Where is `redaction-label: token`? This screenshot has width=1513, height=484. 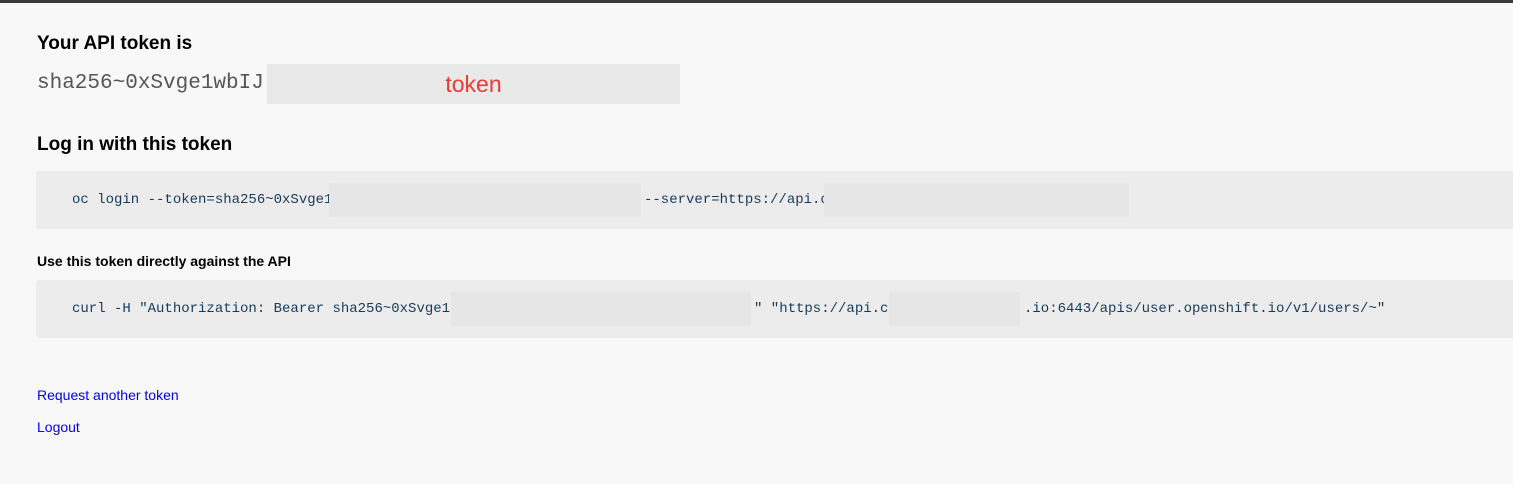 redaction-label: token is located at coordinates (473, 83).